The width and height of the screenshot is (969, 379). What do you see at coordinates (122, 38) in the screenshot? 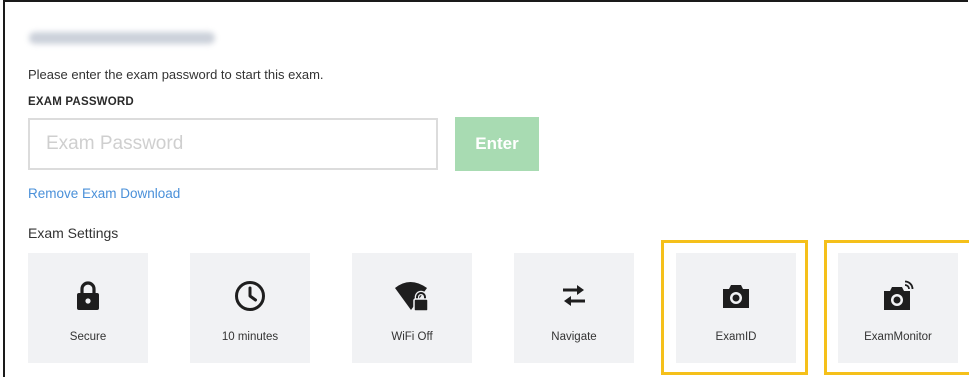
I see `blurred-exam-title` at bounding box center [122, 38].